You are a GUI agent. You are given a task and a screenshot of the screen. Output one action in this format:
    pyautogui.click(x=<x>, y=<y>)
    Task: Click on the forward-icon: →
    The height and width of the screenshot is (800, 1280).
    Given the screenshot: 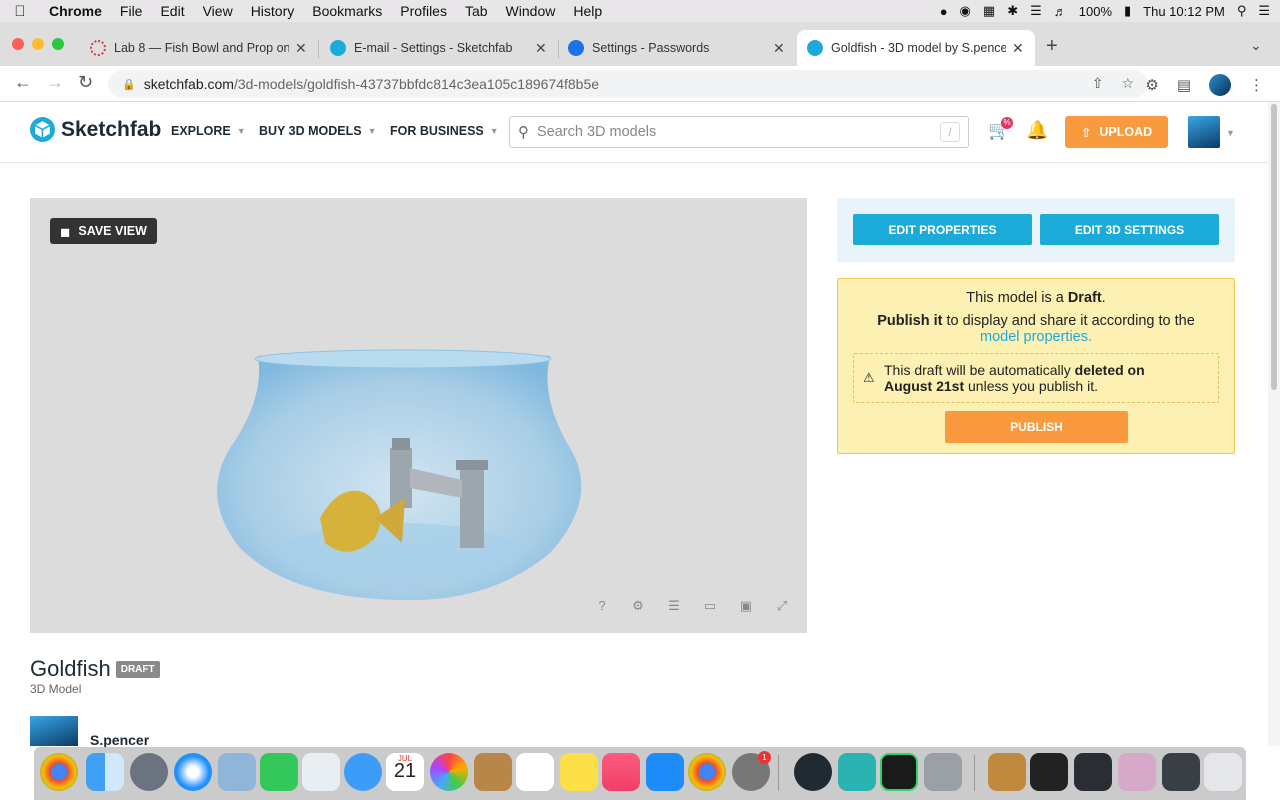 What is the action you would take?
    pyautogui.click(x=55, y=82)
    